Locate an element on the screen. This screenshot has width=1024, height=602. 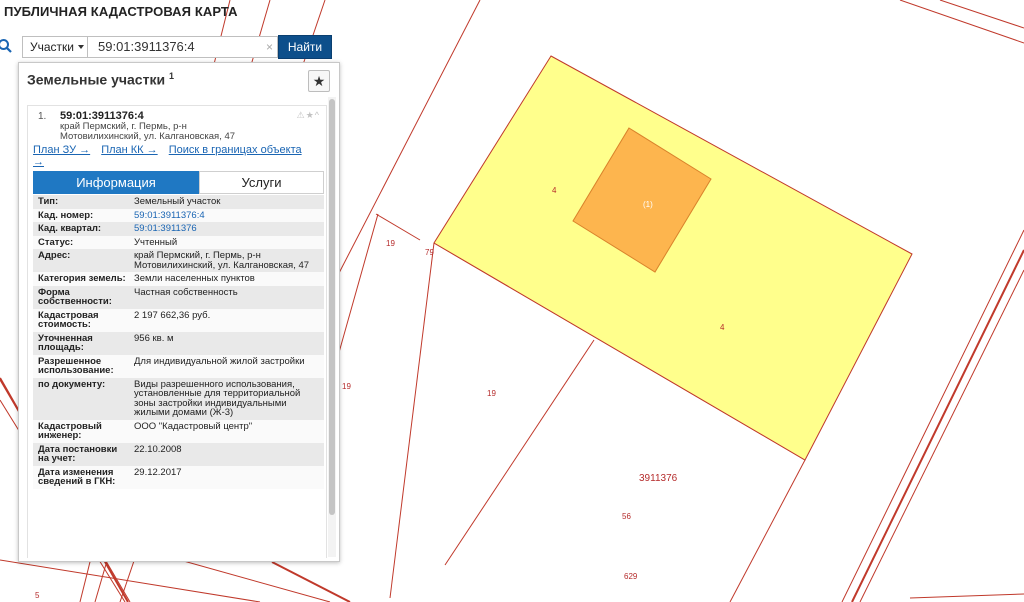
parcel-number-label: 79 is located at coordinates (429, 252).